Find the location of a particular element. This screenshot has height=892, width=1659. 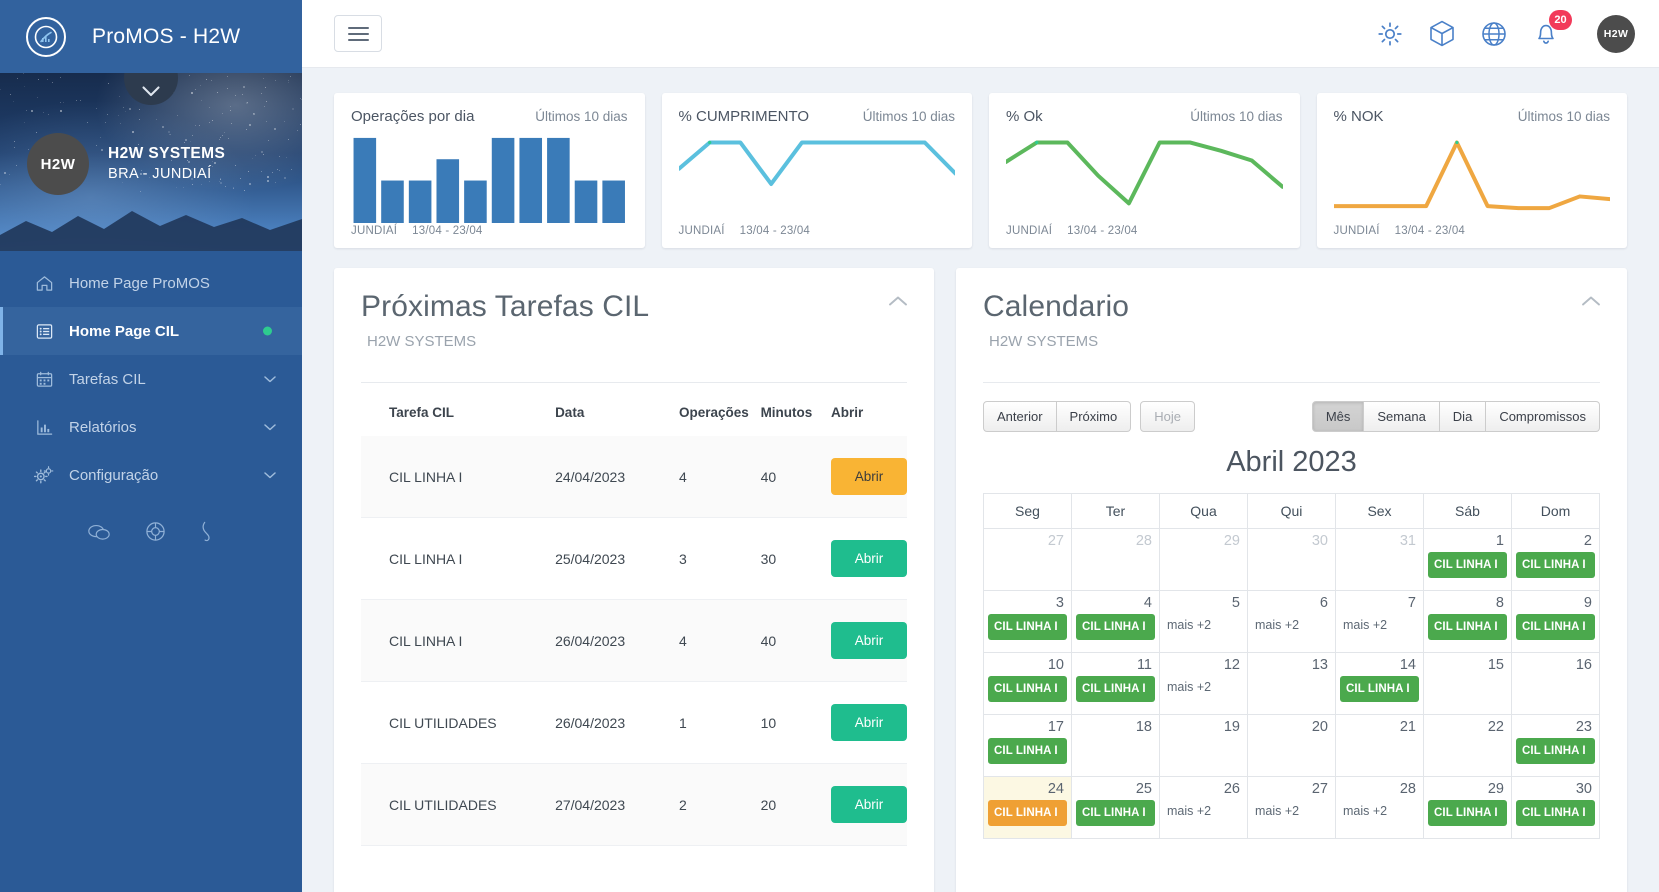

calendar-day-cell: 1 CIL LINHA I is located at coordinates (1467, 559).